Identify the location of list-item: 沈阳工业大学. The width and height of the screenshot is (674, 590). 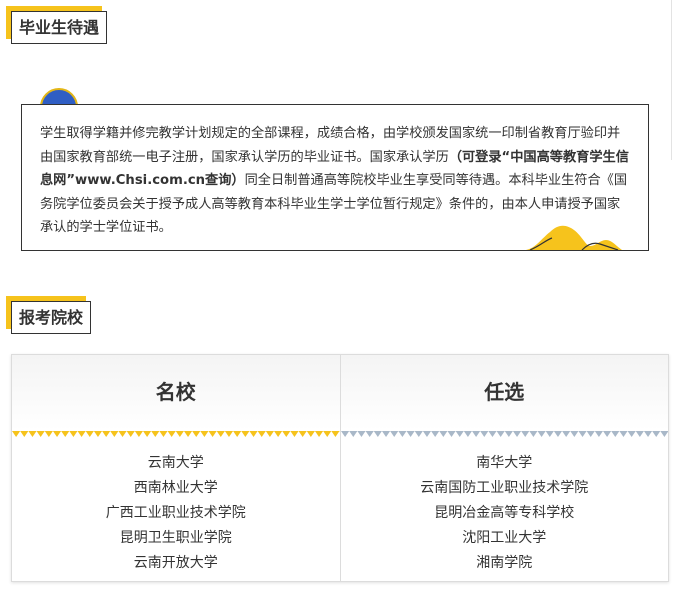
(505, 538).